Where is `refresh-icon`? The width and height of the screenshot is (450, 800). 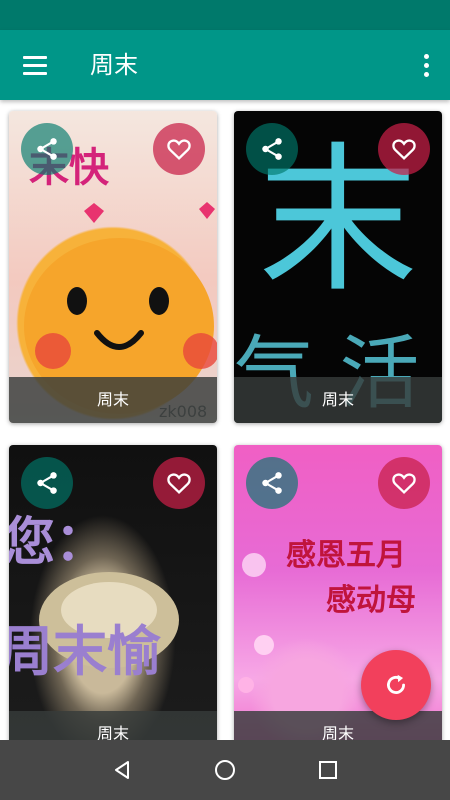
refresh-icon is located at coordinates (396, 684).